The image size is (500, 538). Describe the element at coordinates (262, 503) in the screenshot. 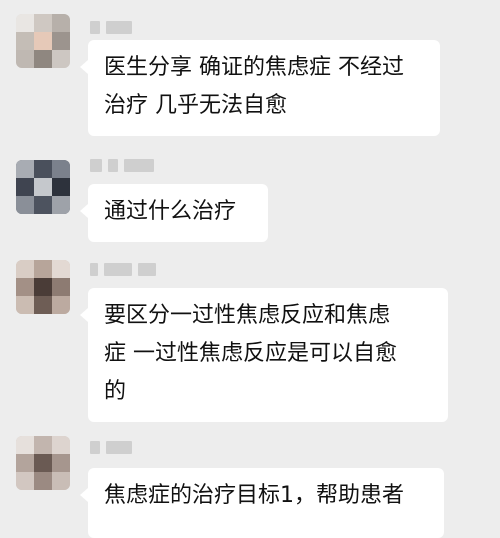

I see `message-bubble: 焦虑症的治疗目标1，帮助患者` at that location.